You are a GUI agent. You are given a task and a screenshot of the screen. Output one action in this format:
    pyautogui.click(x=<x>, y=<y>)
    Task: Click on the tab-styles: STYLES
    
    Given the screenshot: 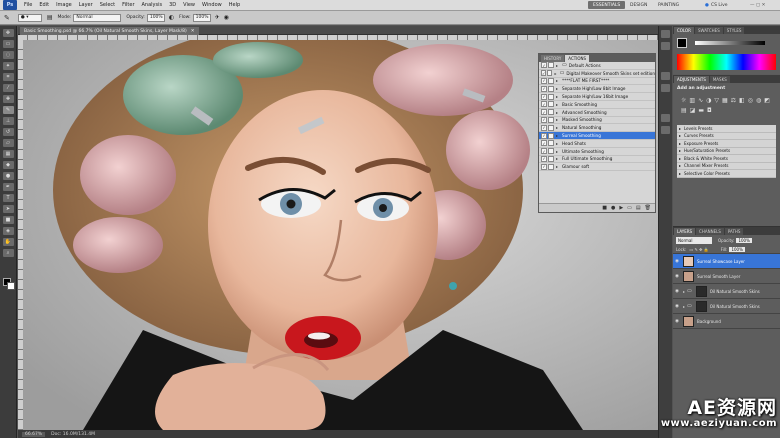 What is the action you would take?
    pyautogui.click(x=734, y=30)
    